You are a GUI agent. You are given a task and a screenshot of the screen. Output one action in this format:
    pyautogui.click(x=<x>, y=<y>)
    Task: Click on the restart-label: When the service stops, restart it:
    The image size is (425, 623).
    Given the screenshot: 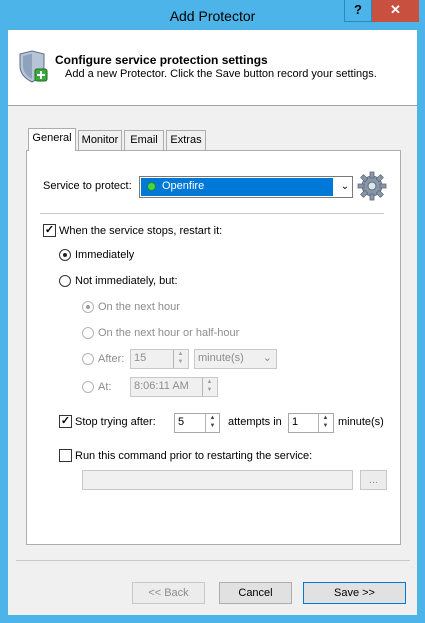 What is the action you would take?
    pyautogui.click(x=141, y=231)
    